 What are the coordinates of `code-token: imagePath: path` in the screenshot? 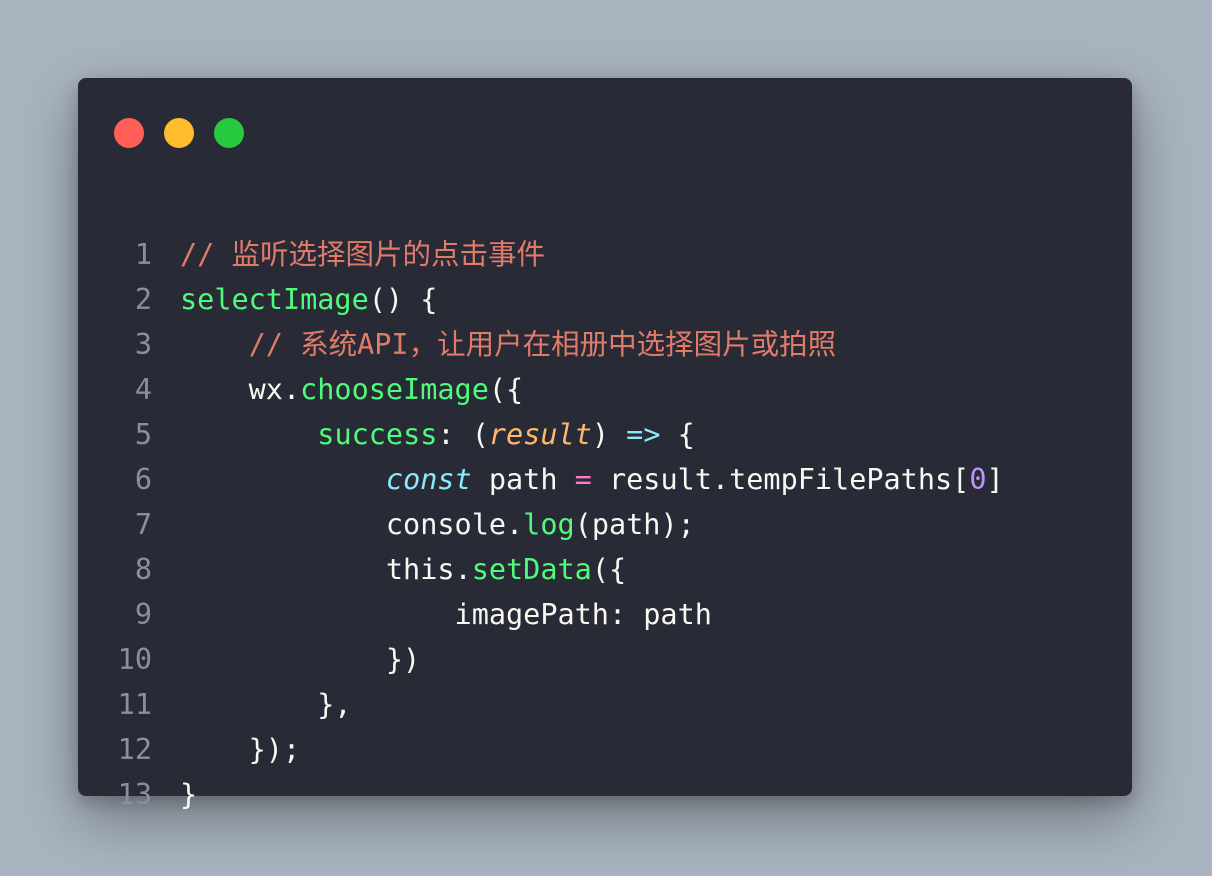 It's located at (446, 614).